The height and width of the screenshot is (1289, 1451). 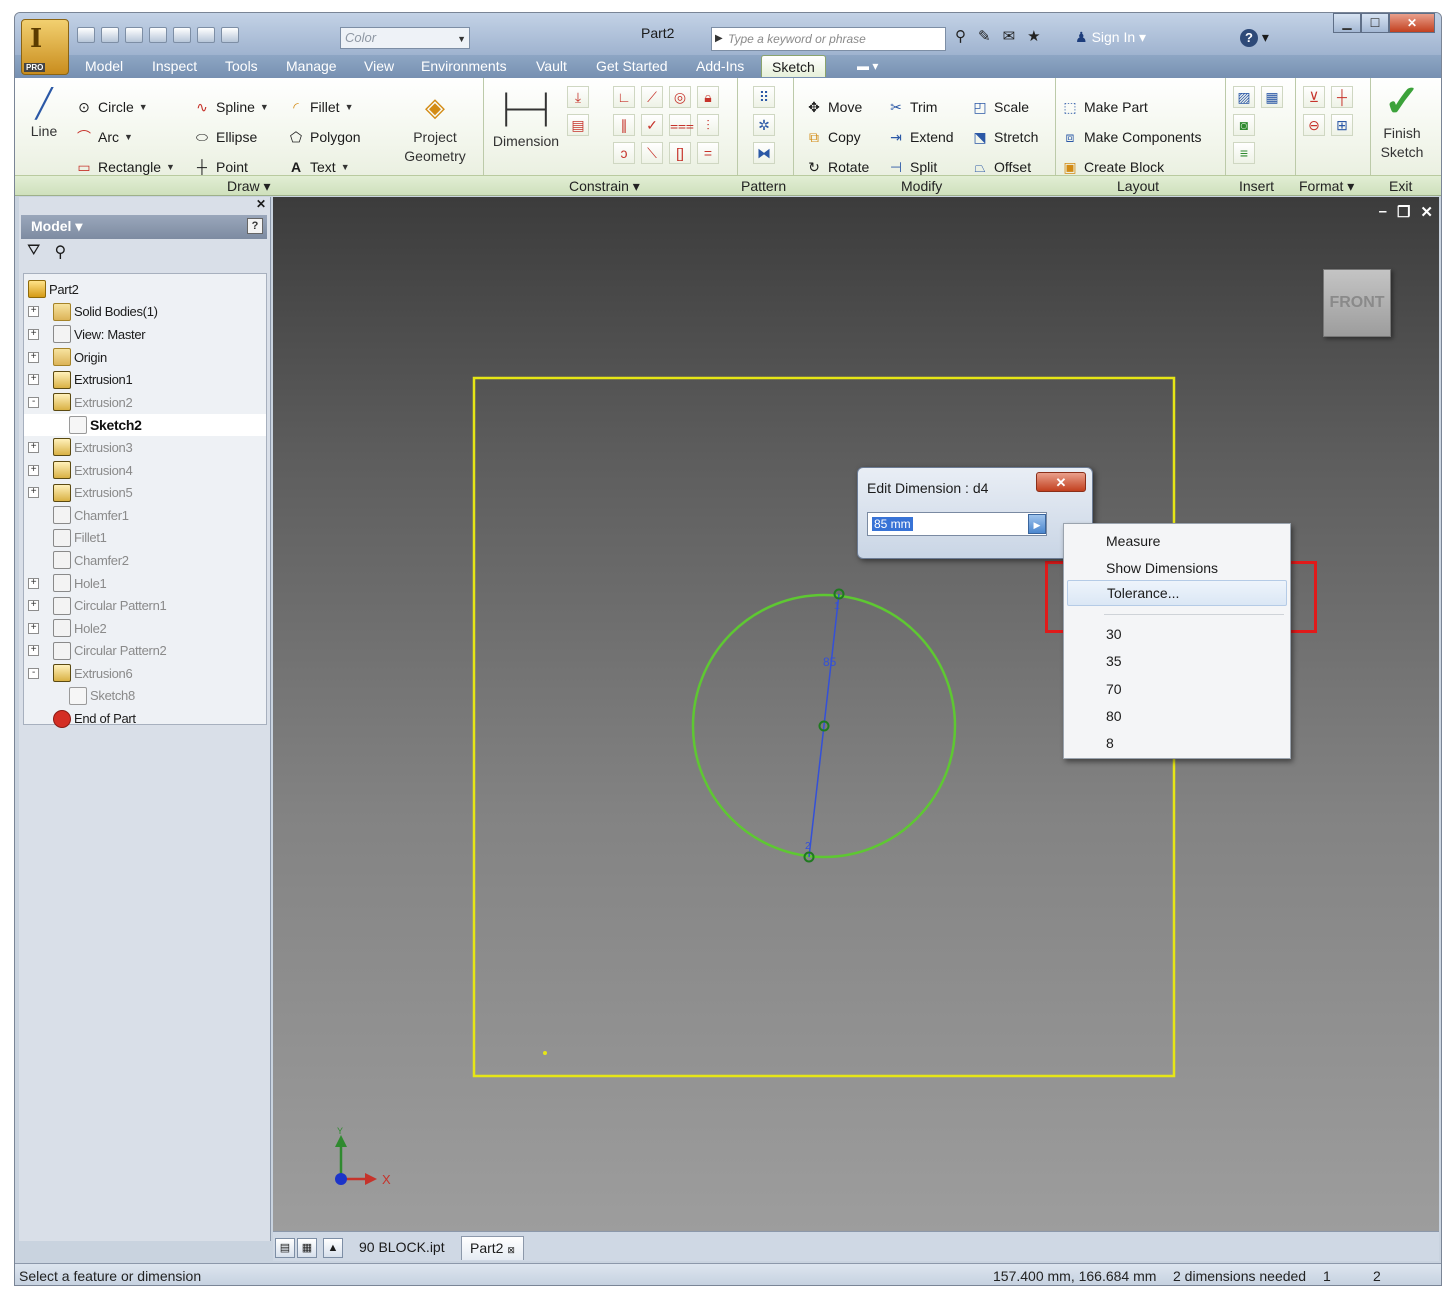 What do you see at coordinates (1114, 689) in the screenshot?
I see `menu-item-recent-value: 70` at bounding box center [1114, 689].